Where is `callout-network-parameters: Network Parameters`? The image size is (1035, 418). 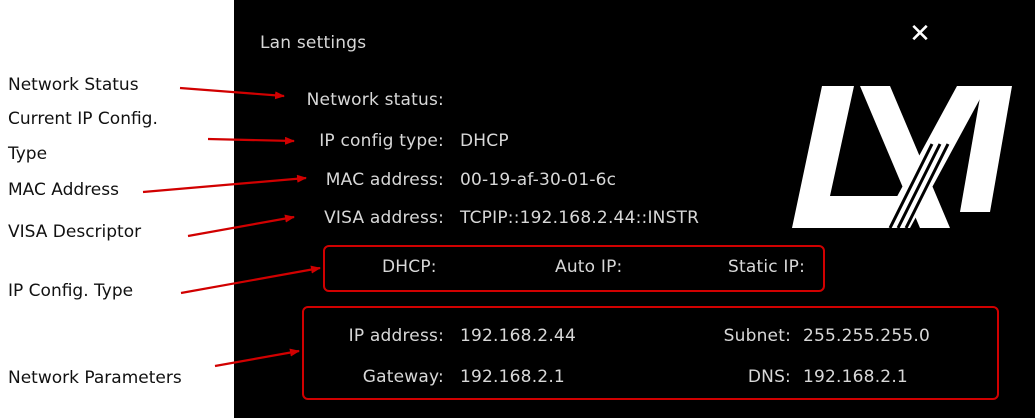
callout-network-parameters: Network Parameters is located at coordinates (95, 378).